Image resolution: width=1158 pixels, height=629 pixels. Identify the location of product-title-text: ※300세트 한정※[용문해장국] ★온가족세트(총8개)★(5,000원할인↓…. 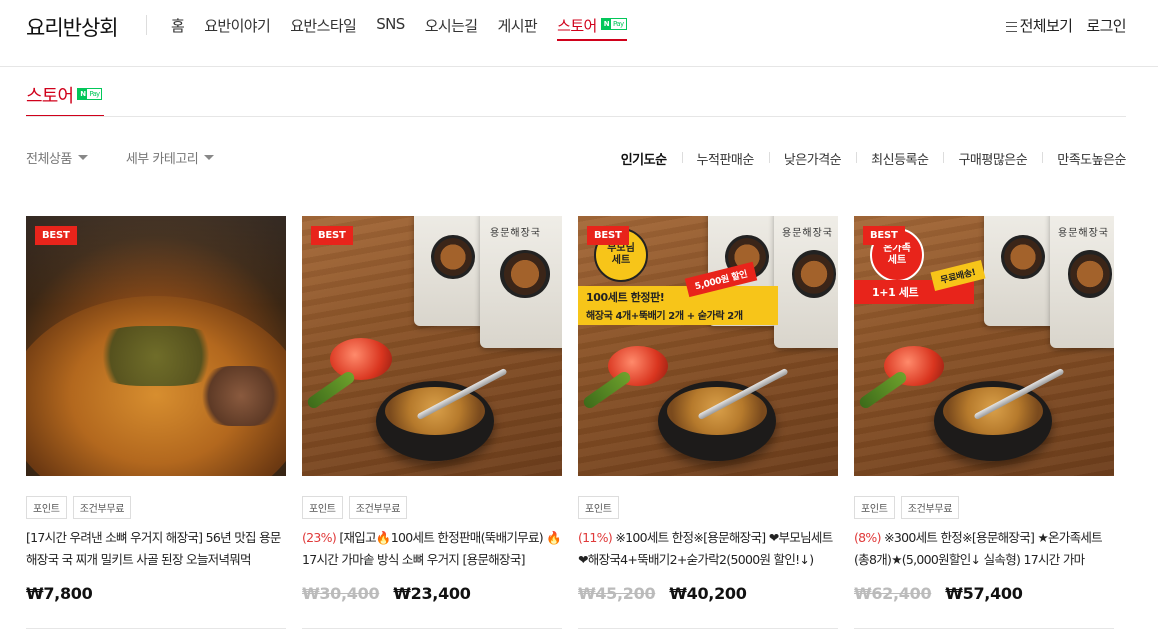
(978, 548).